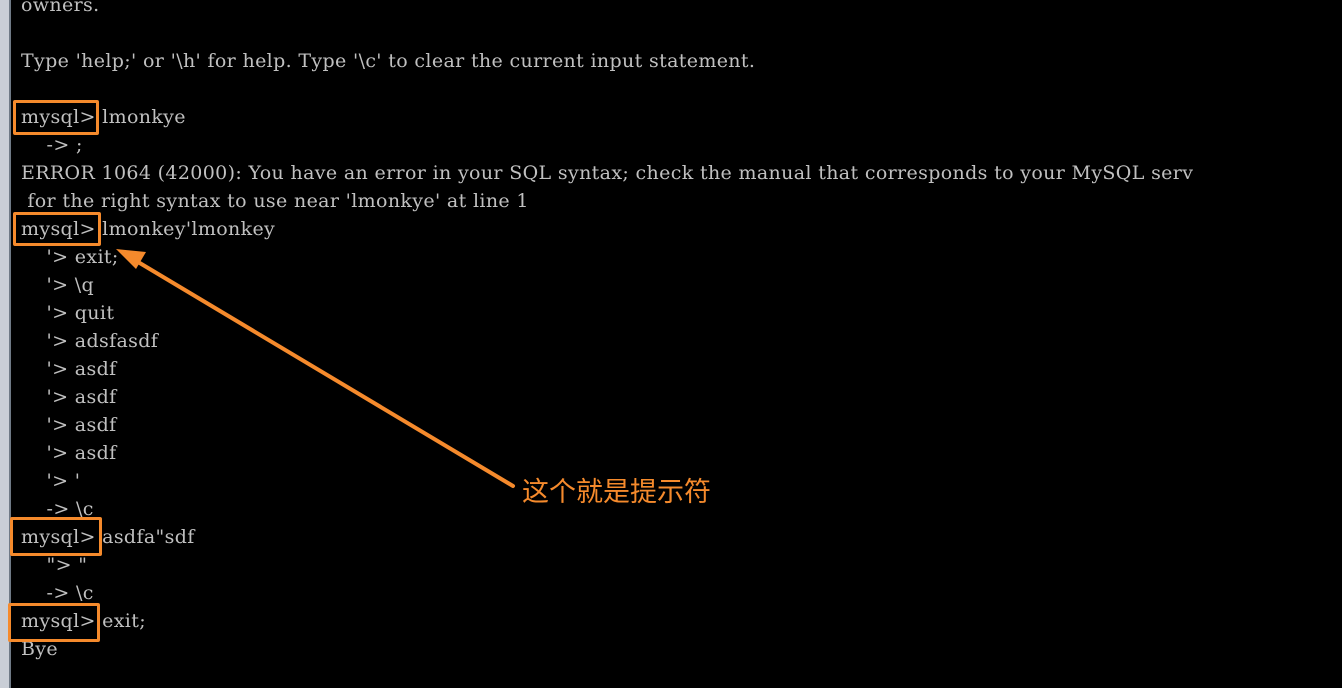  I want to click on continuation-line: '> exit;, so click(70, 257).